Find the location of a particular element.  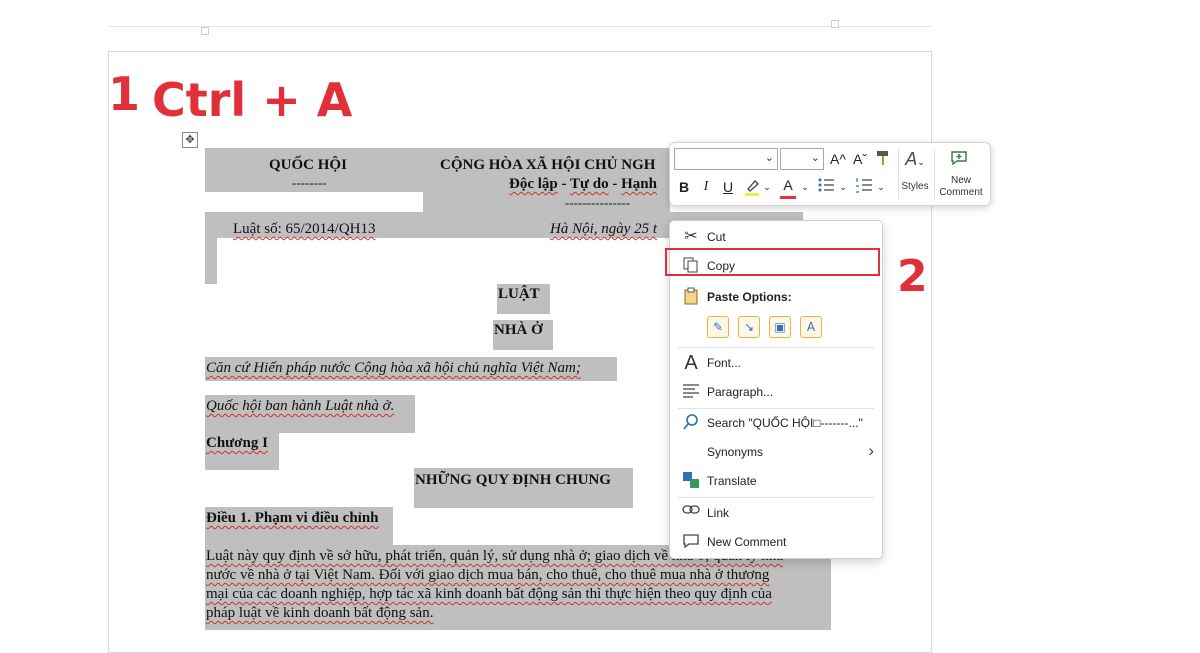

body-line: pháp luật về kinh doanh bất động sản. is located at coordinates (320, 613).